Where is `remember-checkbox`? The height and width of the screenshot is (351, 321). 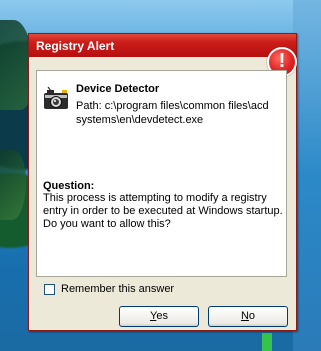 remember-checkbox is located at coordinates (49, 289).